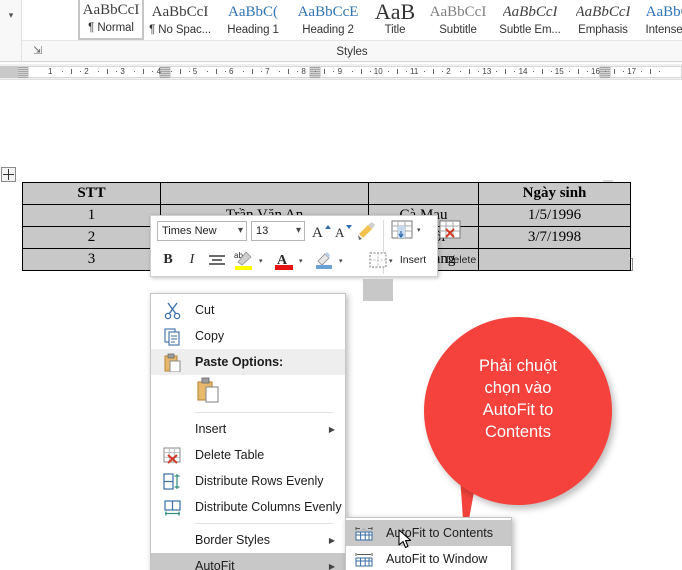 The height and width of the screenshot is (570, 682). What do you see at coordinates (451, 230) in the screenshot?
I see `delete-table-cells-icon` at bounding box center [451, 230].